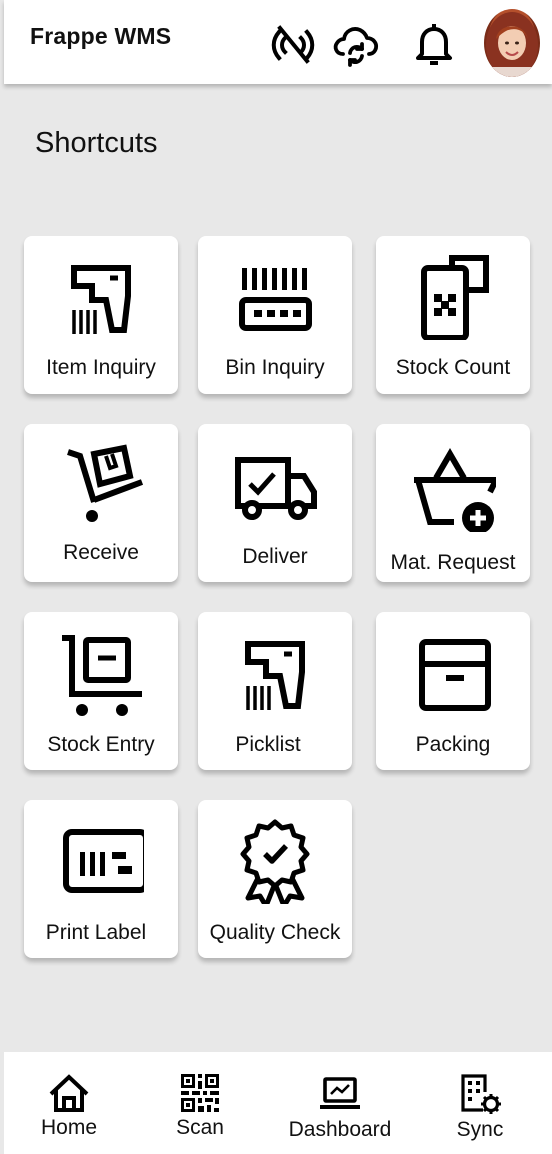 The image size is (552, 1154). I want to click on shortcut-bin-inquiry: Bin Inquiry, so click(275, 315).